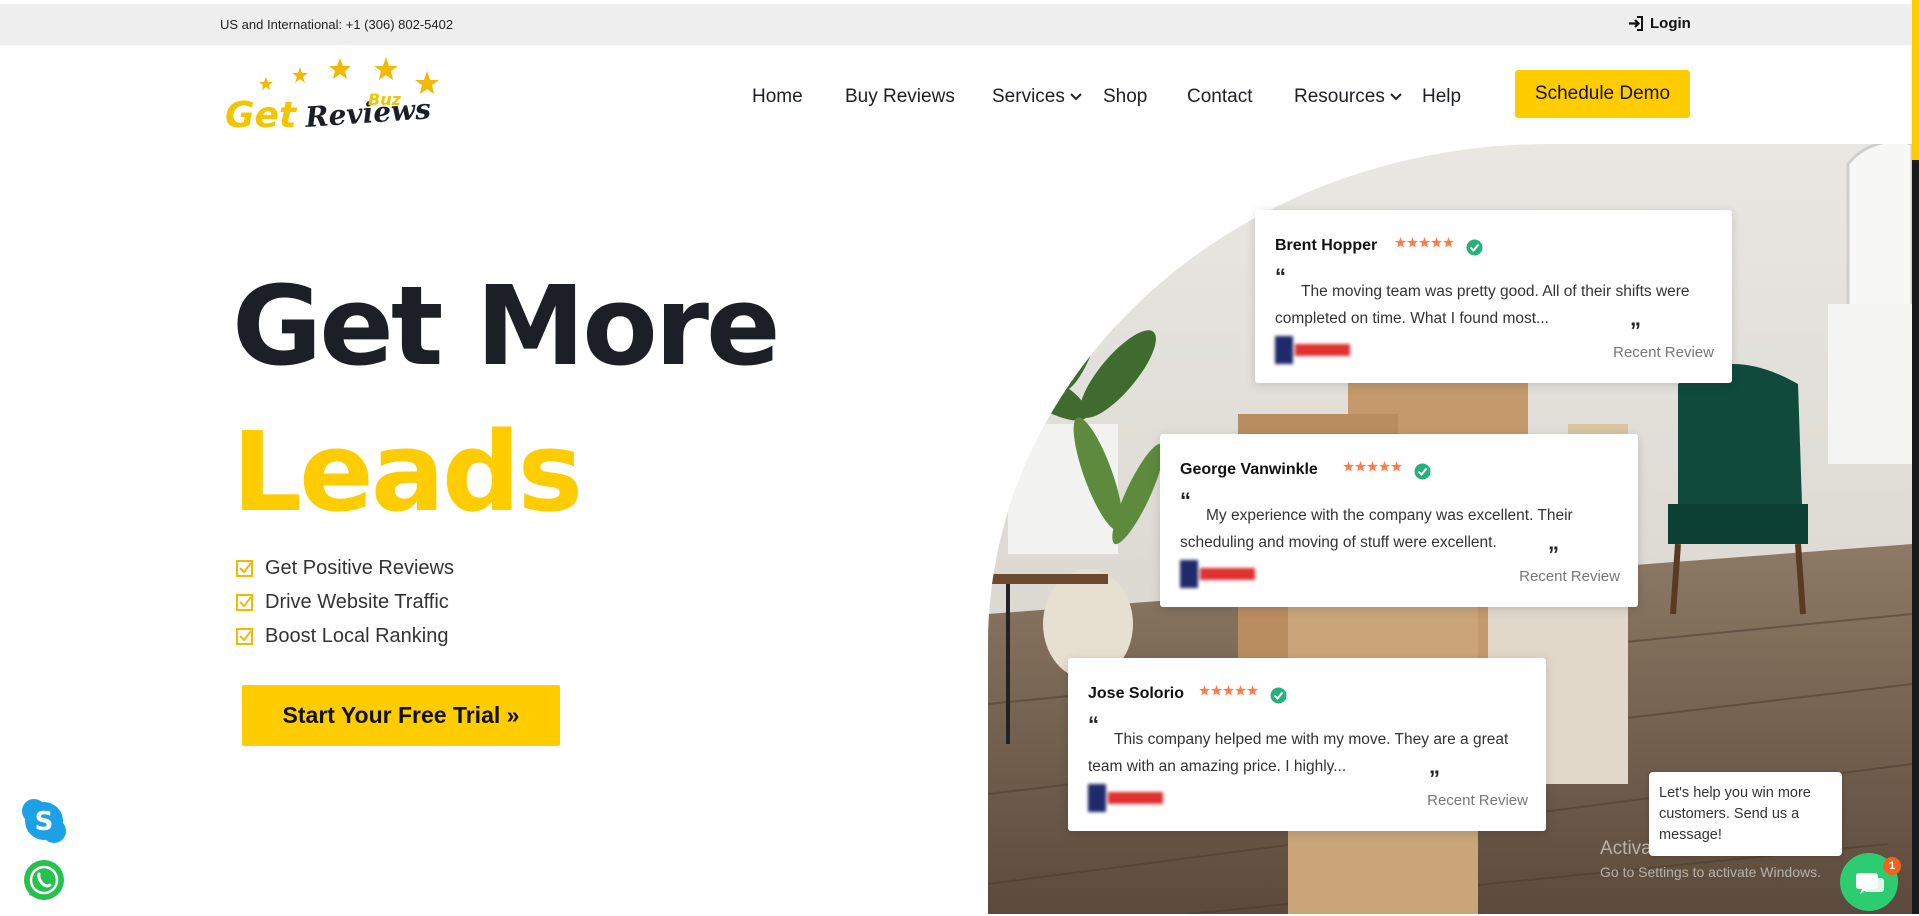  What do you see at coordinates (1326, 245) in the screenshot?
I see `reviewer-name: Brent Hopper` at bounding box center [1326, 245].